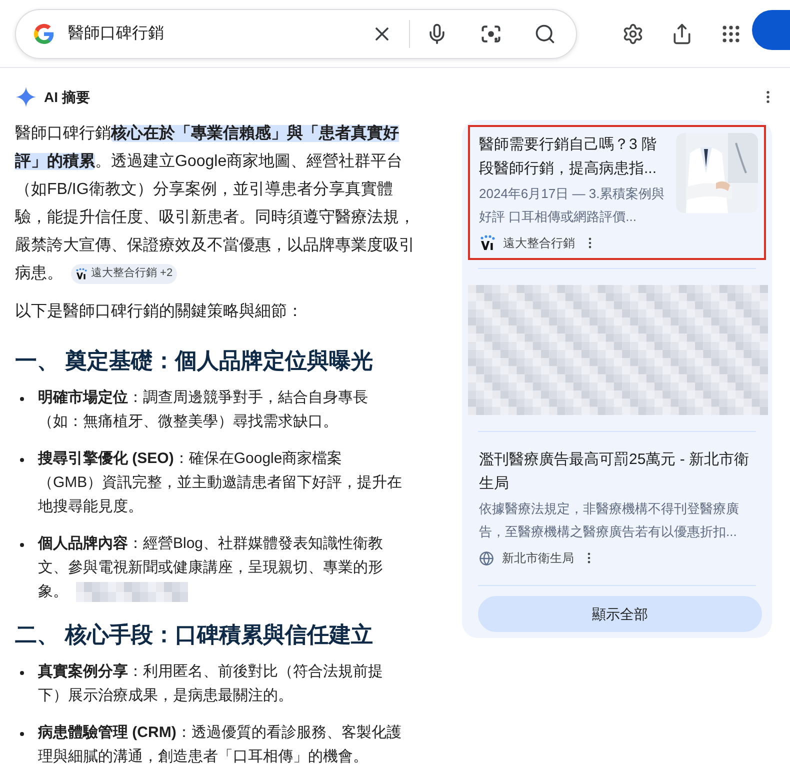 The width and height of the screenshot is (790, 767). What do you see at coordinates (215, 204) in the screenshot?
I see `summary-paragraph: 醫師口碑行銷核心在於「專業信賴感」與「患者真實好評」的積累。透過建立Google商家地圖、經營社群平台（如FB/IG衛教文）分享案例，並引導患者分享真實體驗，能提升信任度、吸引新患者。同時須遵守醫療法規，嚴禁誇大宣傳、保證療效及不當優惠，以品牌專業度吸引病患。 遠大整合行銷 +2` at bounding box center [215, 204].